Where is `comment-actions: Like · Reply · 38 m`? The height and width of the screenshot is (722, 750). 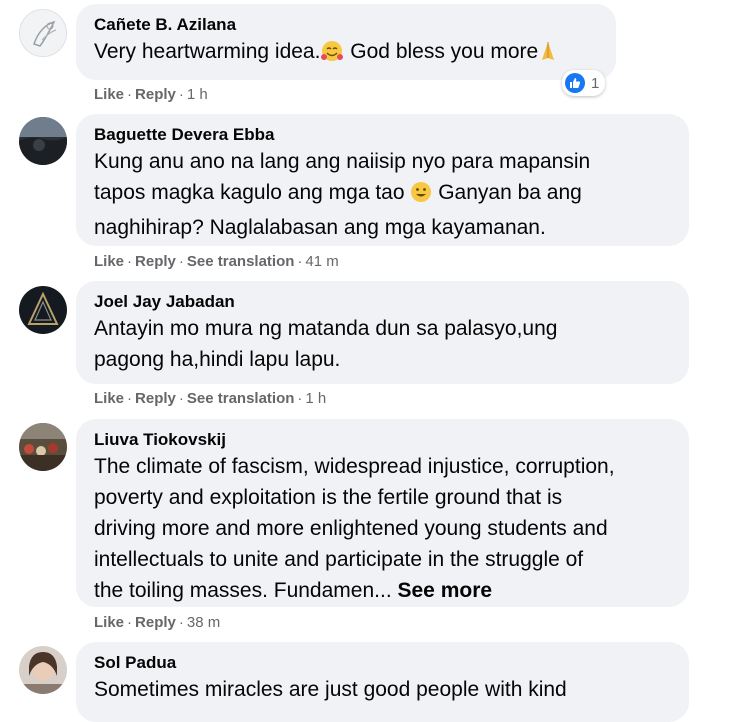
comment-actions: Like · Reply · 38 m is located at coordinates (157, 622).